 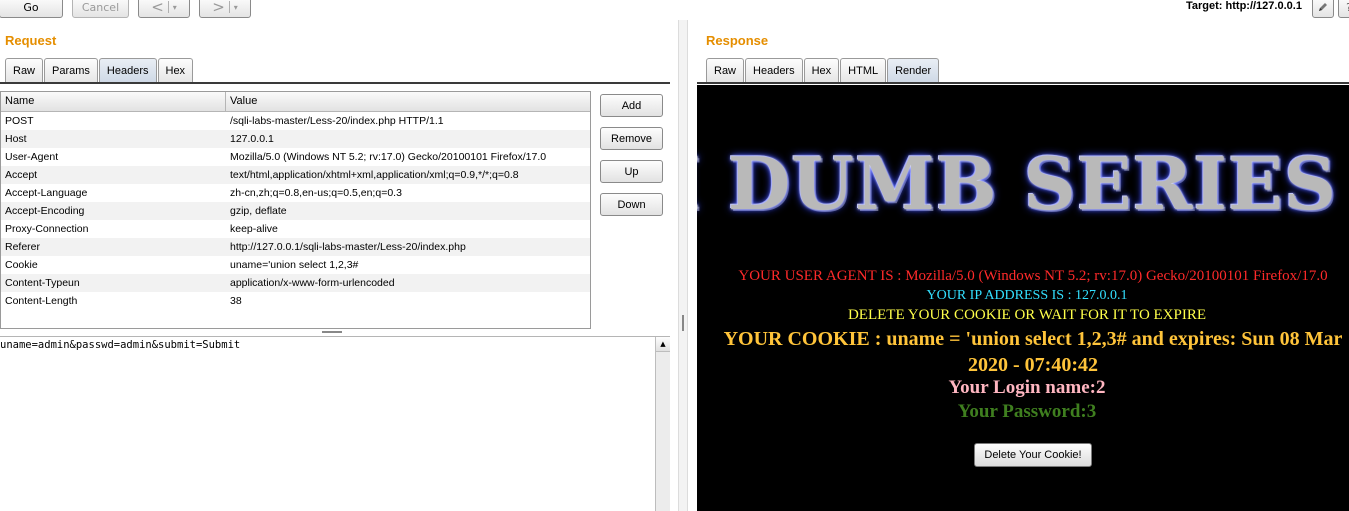 I want to click on forward-dropdown-icon: ▾, so click(x=235, y=7).